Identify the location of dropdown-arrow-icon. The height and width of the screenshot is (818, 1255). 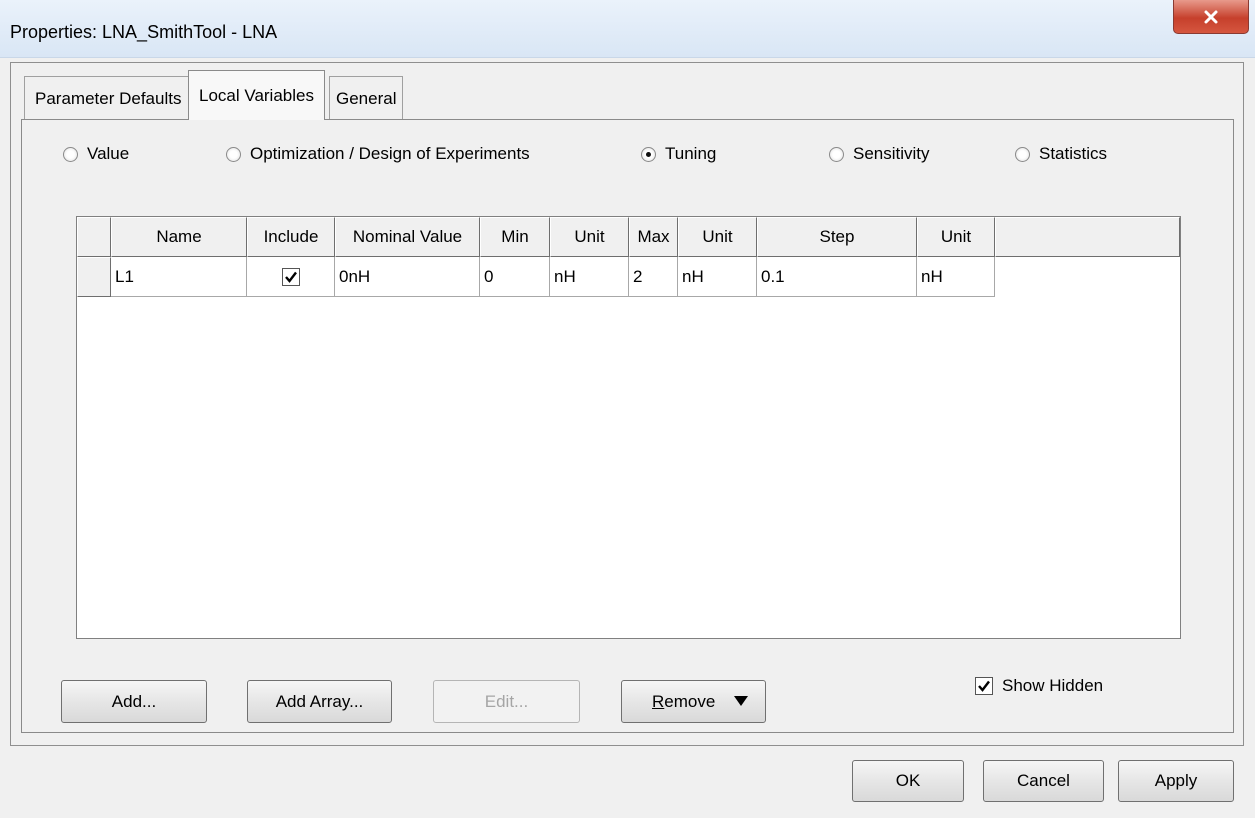
(741, 702).